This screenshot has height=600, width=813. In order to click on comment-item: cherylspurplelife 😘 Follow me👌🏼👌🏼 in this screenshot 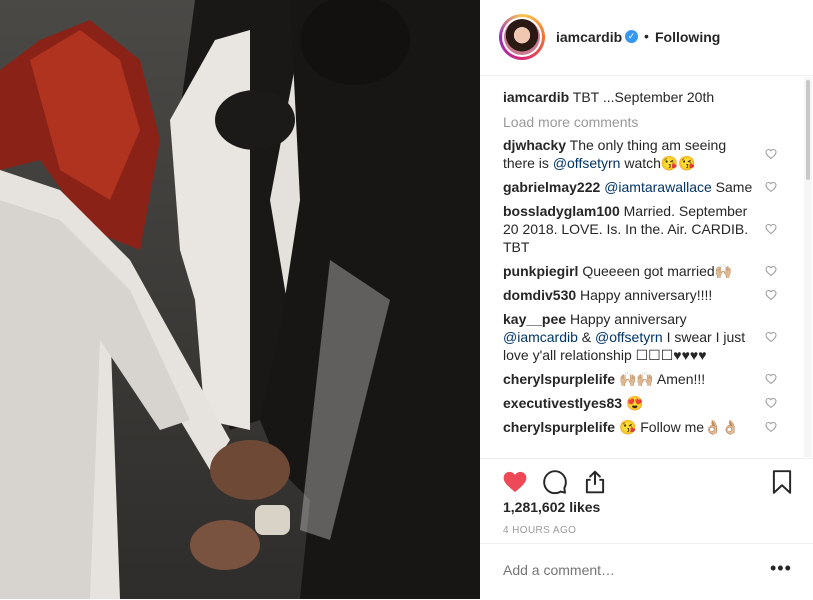, I will do `click(643, 427)`.